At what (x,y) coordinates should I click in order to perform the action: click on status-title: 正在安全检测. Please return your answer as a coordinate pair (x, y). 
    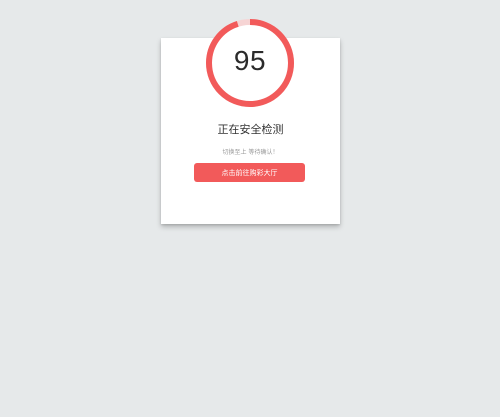
    Looking at the image, I should click on (250, 129).